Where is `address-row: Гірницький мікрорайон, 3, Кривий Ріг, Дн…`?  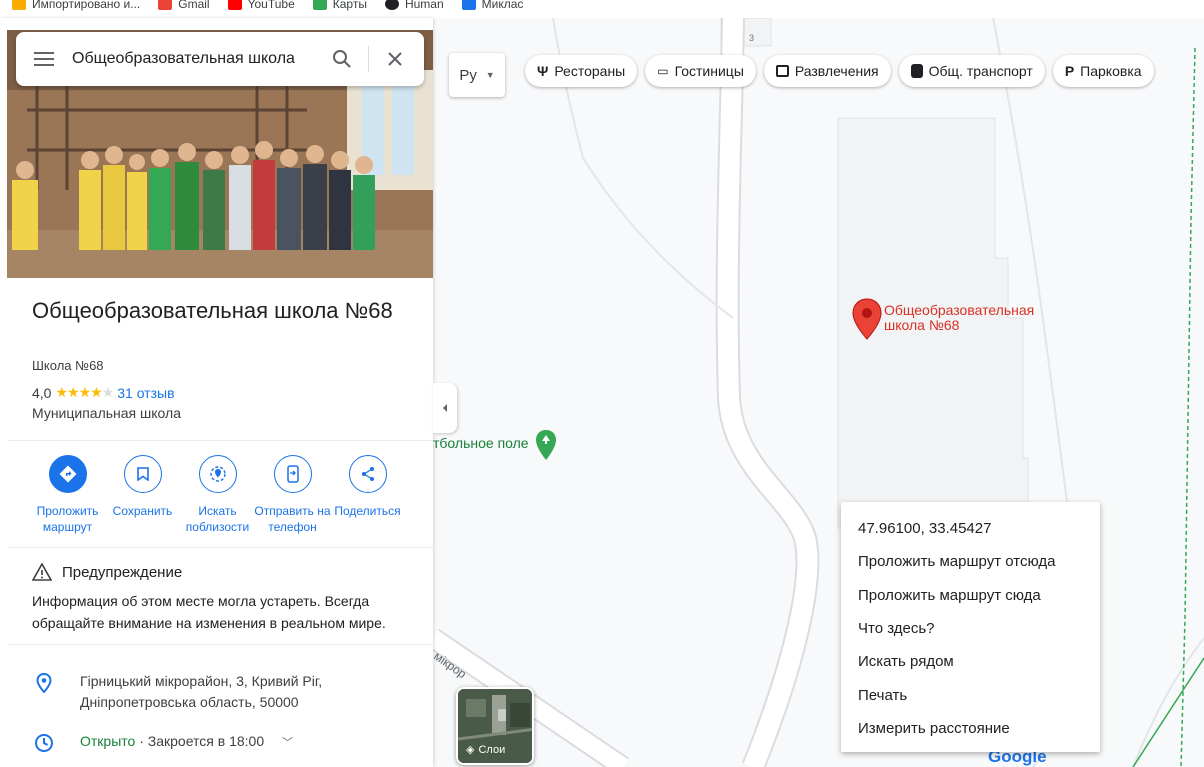 address-row: Гірницький мікрорайон, 3, Кривий Ріг, Дн… is located at coordinates (177, 692).